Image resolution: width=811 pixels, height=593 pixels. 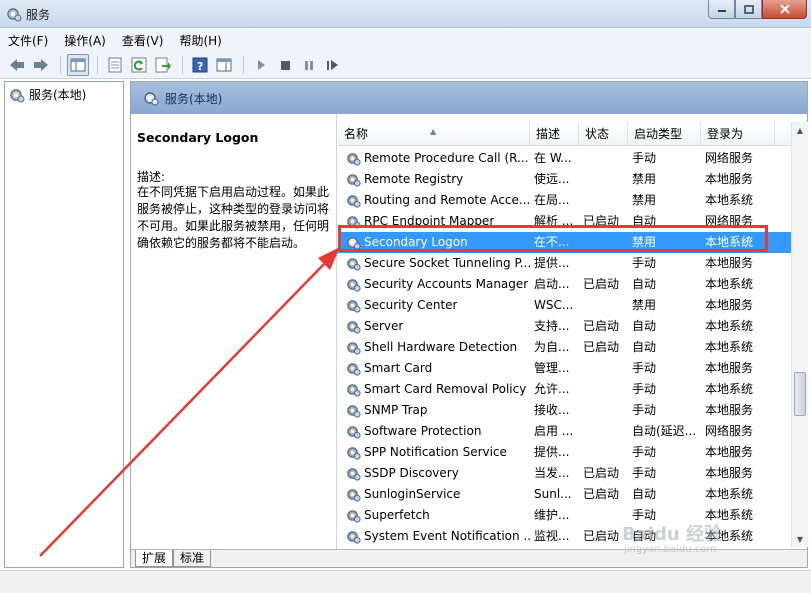 What do you see at coordinates (224, 65) in the screenshot?
I see `show-action-pane-button` at bounding box center [224, 65].